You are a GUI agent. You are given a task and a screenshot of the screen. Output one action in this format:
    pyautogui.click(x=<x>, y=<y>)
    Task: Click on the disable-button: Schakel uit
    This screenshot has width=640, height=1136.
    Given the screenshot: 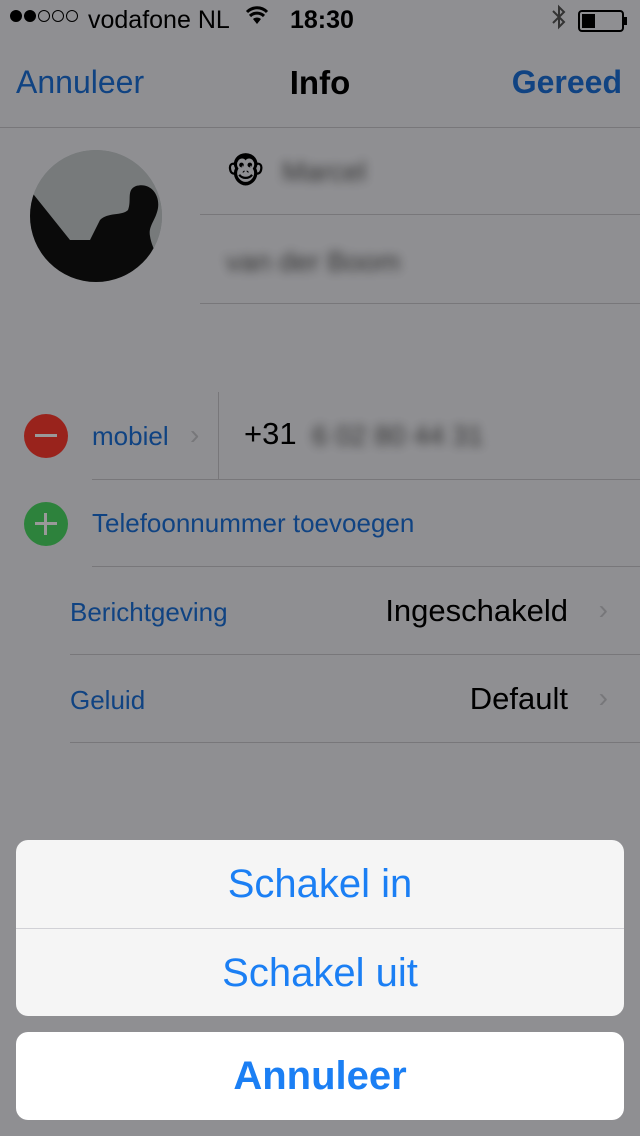 What is the action you would take?
    pyautogui.click(x=320, y=972)
    